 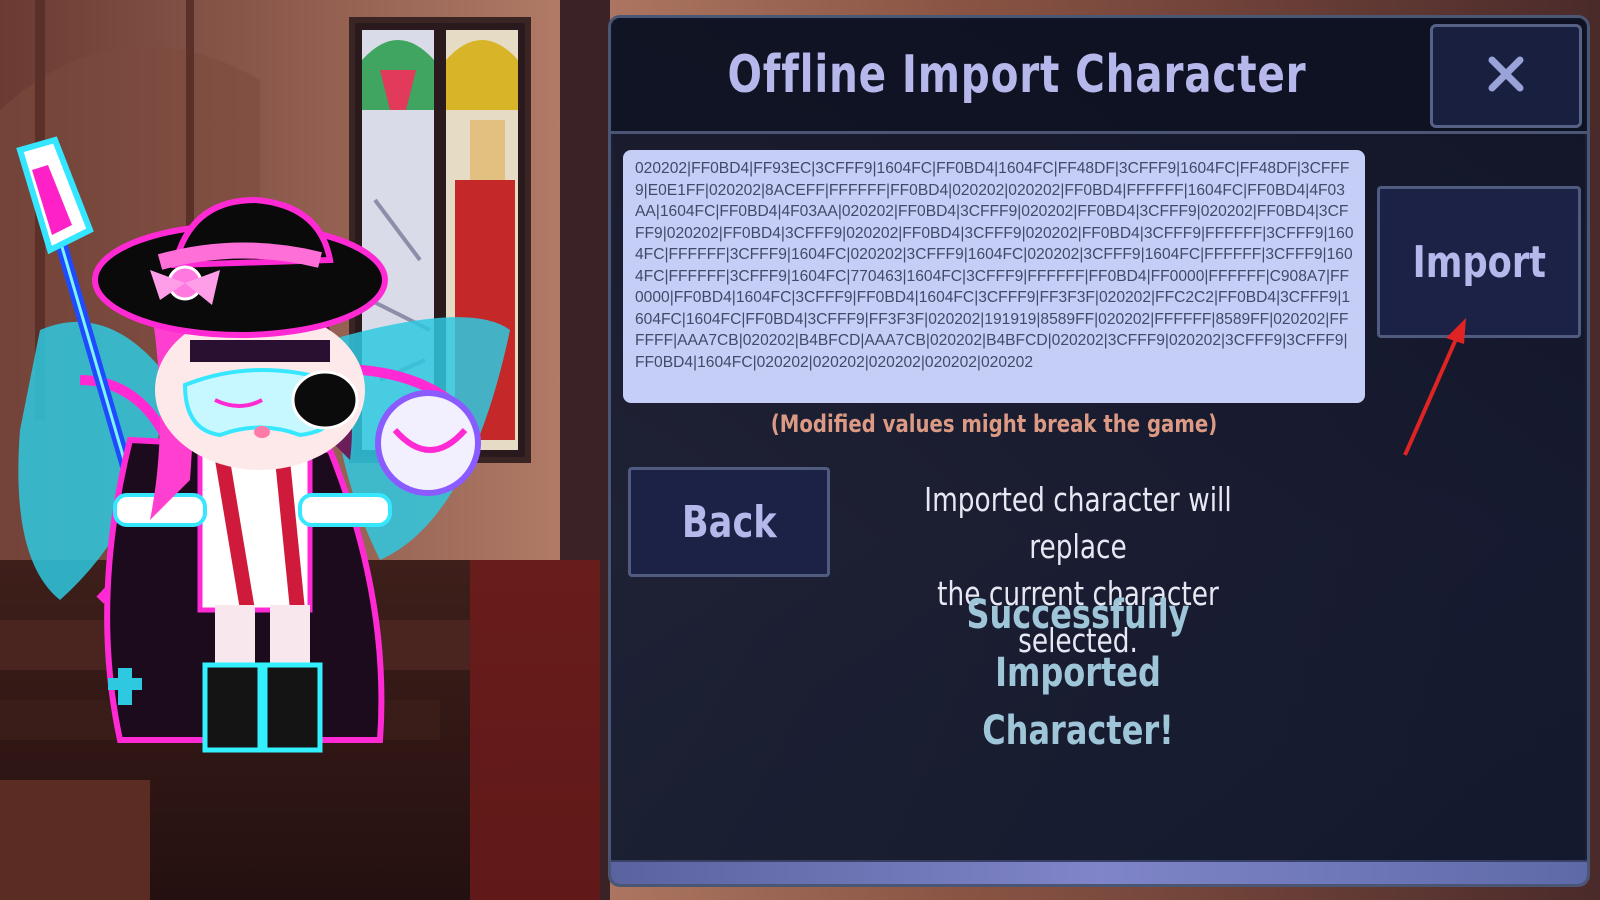 I want to click on dialog-title-bar: Offline Import Character, so click(x=1099, y=76).